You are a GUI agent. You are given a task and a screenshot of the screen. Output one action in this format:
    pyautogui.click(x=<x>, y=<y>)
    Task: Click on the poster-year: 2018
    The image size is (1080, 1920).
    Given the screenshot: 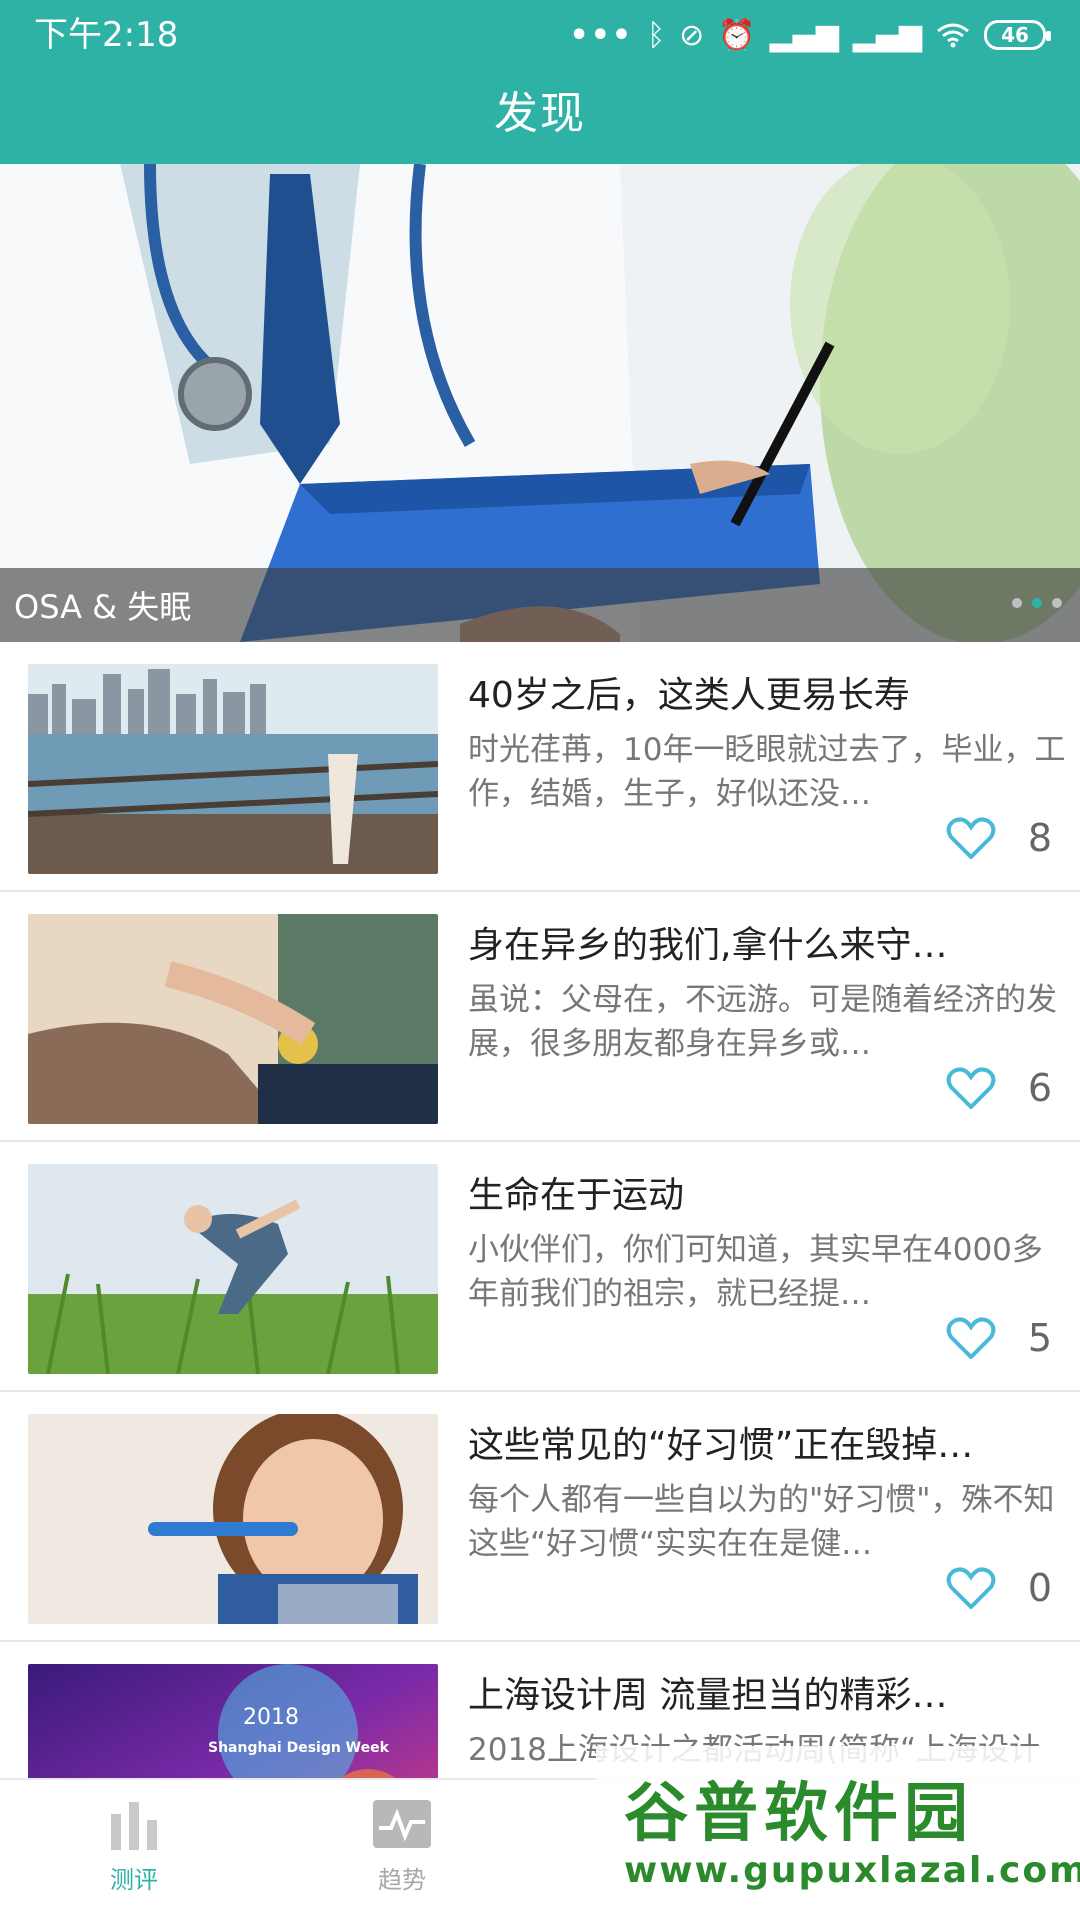 What is the action you would take?
    pyautogui.click(x=271, y=1717)
    